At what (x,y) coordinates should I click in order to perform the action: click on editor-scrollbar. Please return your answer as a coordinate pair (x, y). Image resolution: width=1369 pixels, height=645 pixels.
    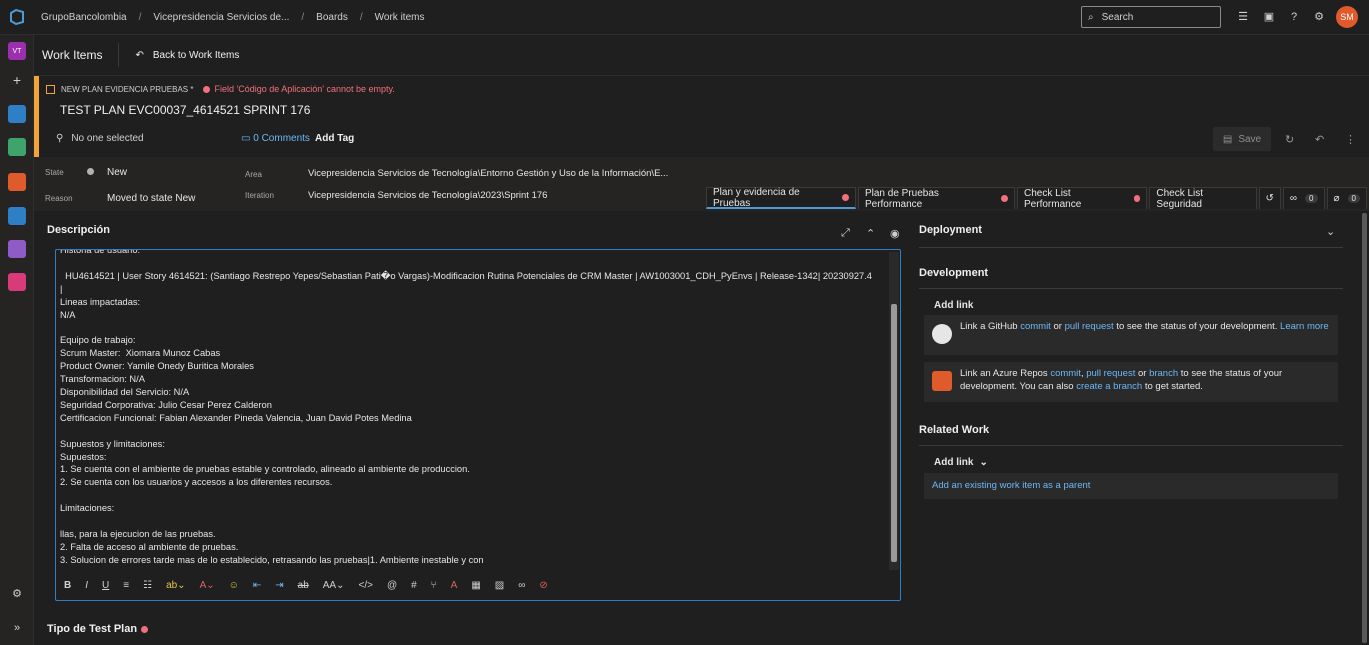
    Looking at the image, I should click on (894, 411).